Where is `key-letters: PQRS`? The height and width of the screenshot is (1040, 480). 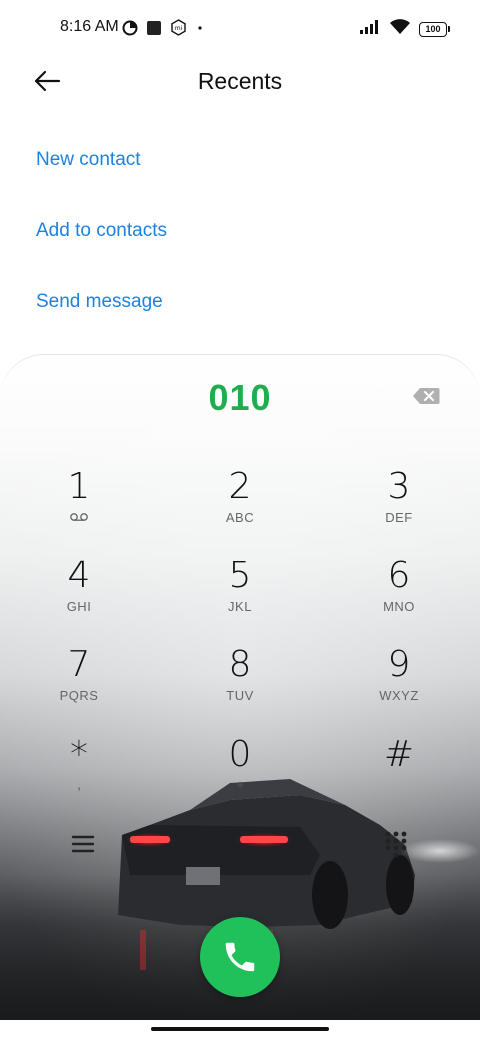
key-letters: PQRS is located at coordinates (79, 695).